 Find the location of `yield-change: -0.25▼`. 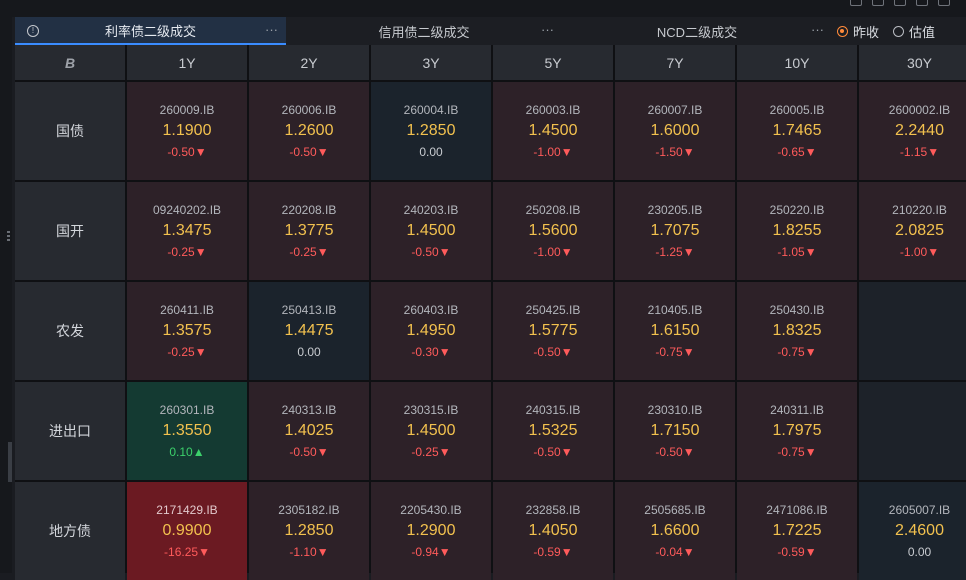

yield-change: -0.25▼ is located at coordinates (187, 352).